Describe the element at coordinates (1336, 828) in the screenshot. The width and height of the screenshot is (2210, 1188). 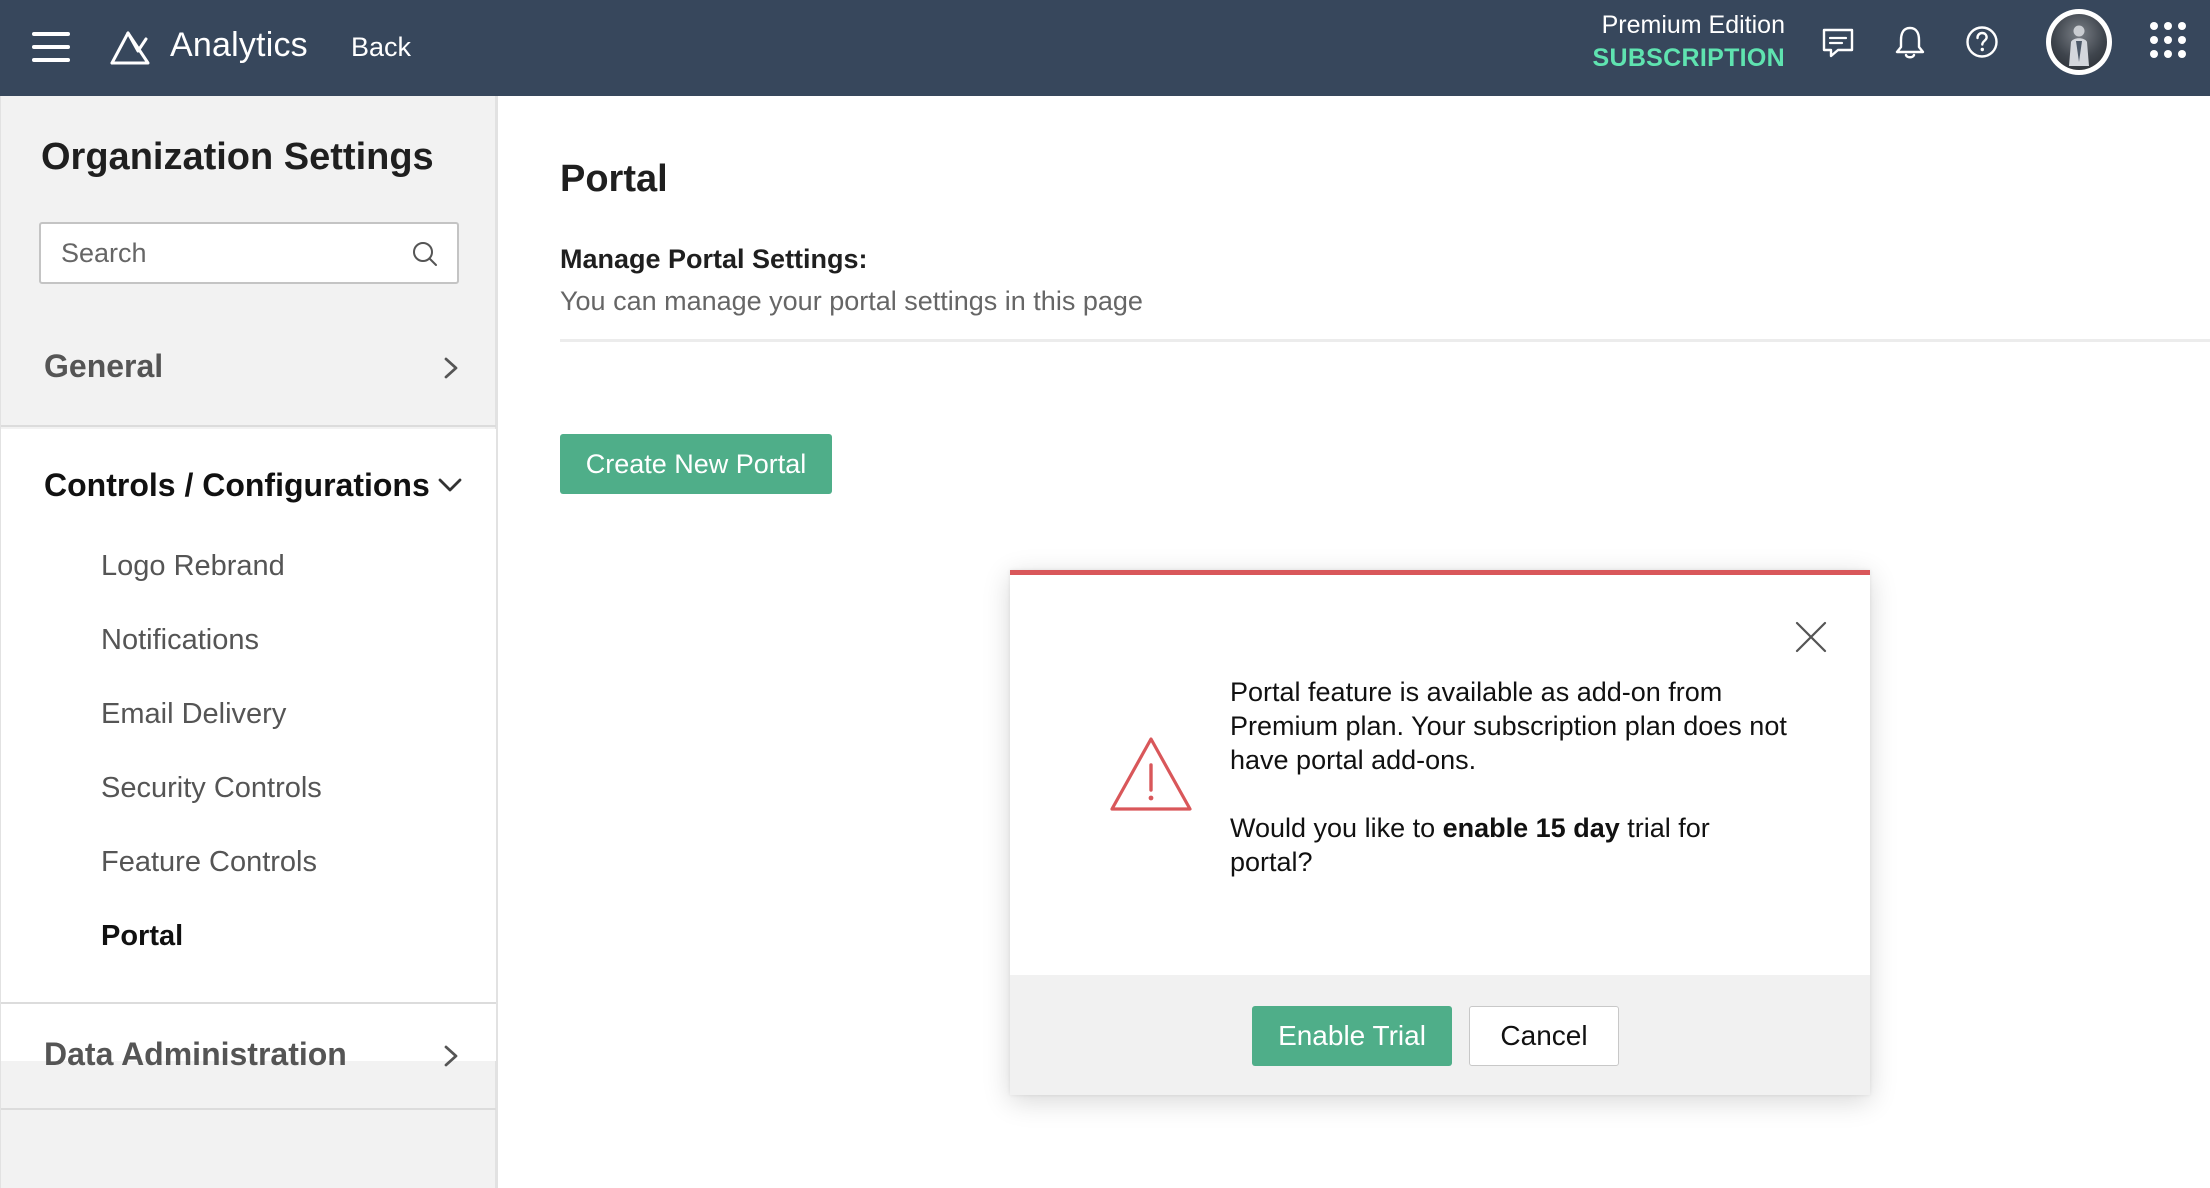
I see `question-prefix: Would you like to` at that location.